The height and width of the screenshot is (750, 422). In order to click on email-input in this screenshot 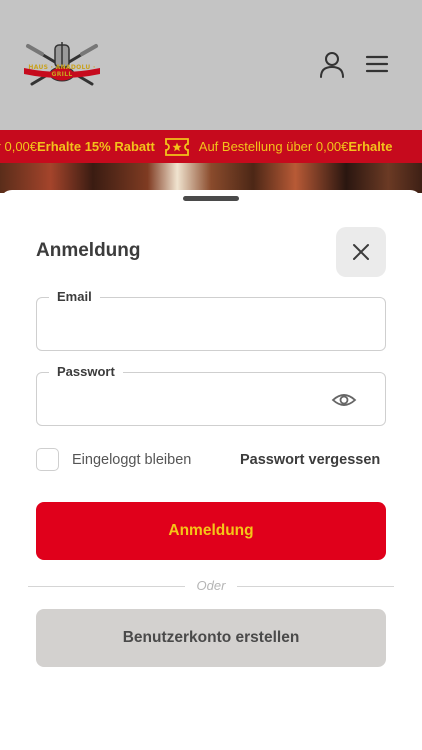, I will do `click(191, 325)`.